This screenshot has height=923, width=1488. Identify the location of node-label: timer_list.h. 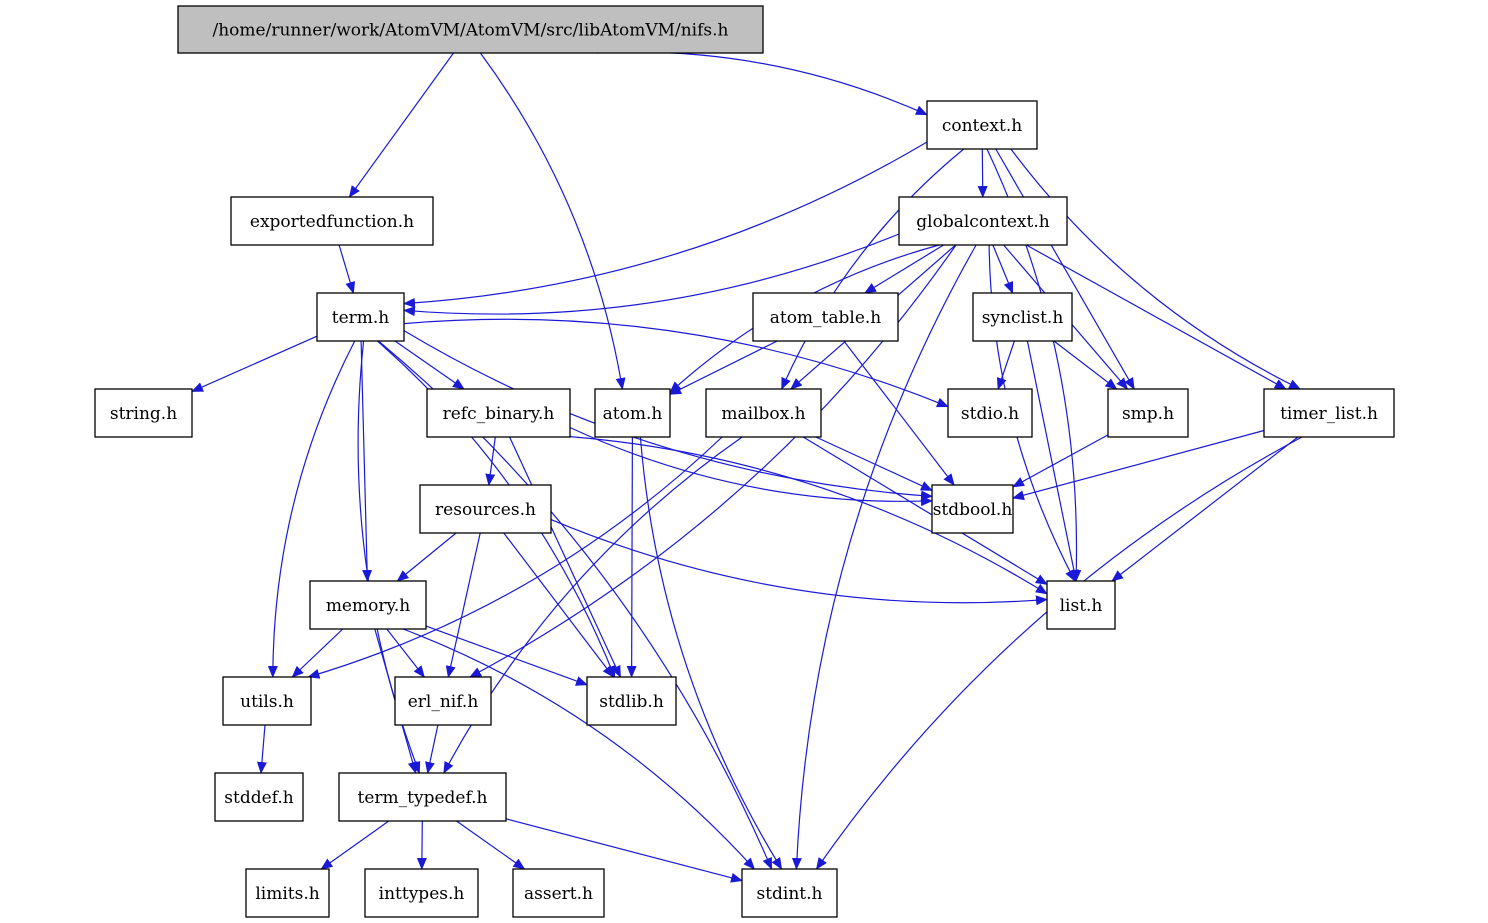
(1329, 414).